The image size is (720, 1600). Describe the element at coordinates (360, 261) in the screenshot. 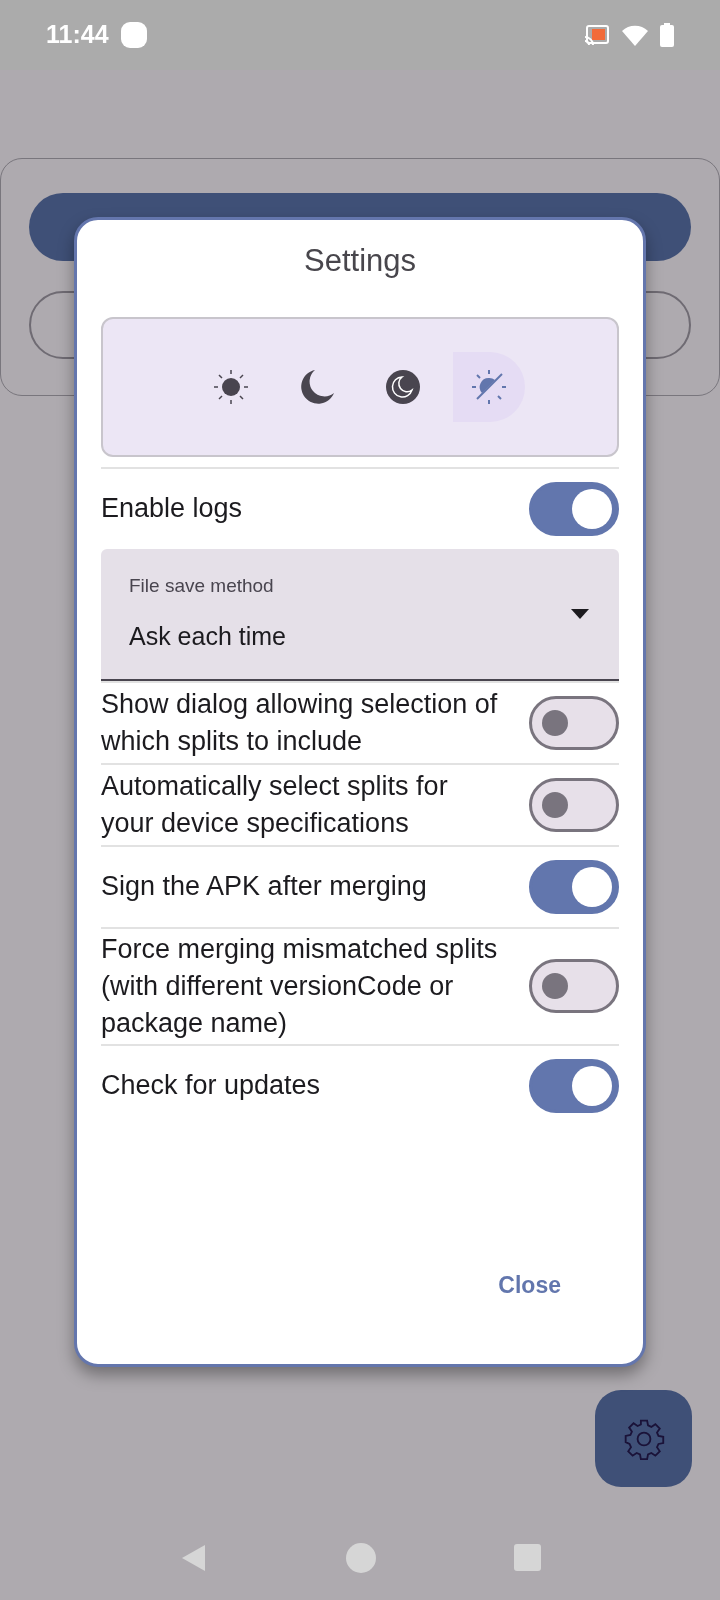

I see `dialog-title: Settings` at that location.